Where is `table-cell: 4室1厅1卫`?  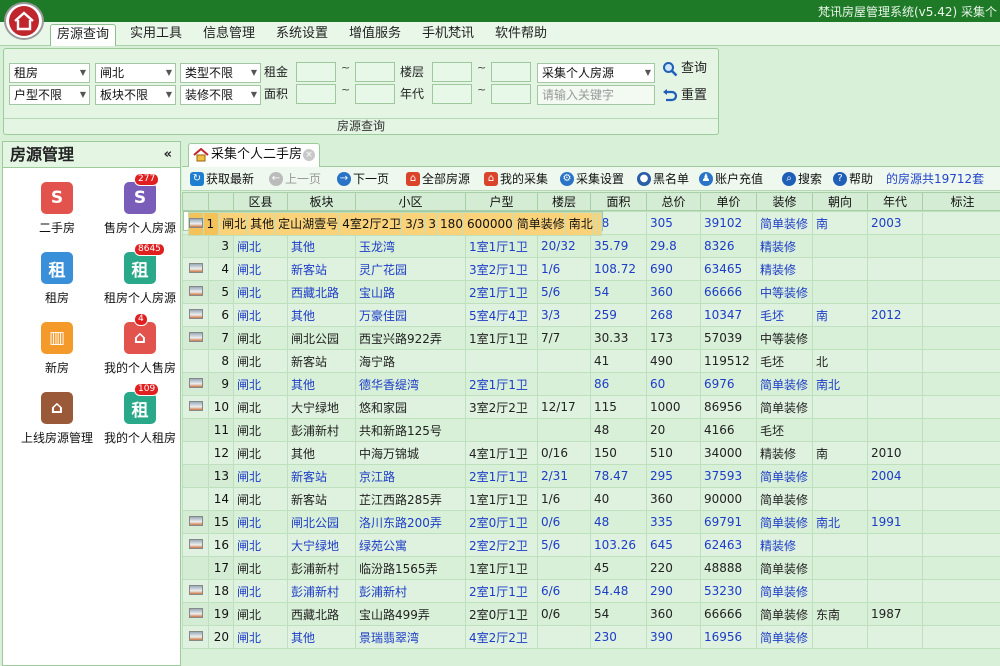
table-cell: 4室1厅1卫 is located at coordinates (501, 453).